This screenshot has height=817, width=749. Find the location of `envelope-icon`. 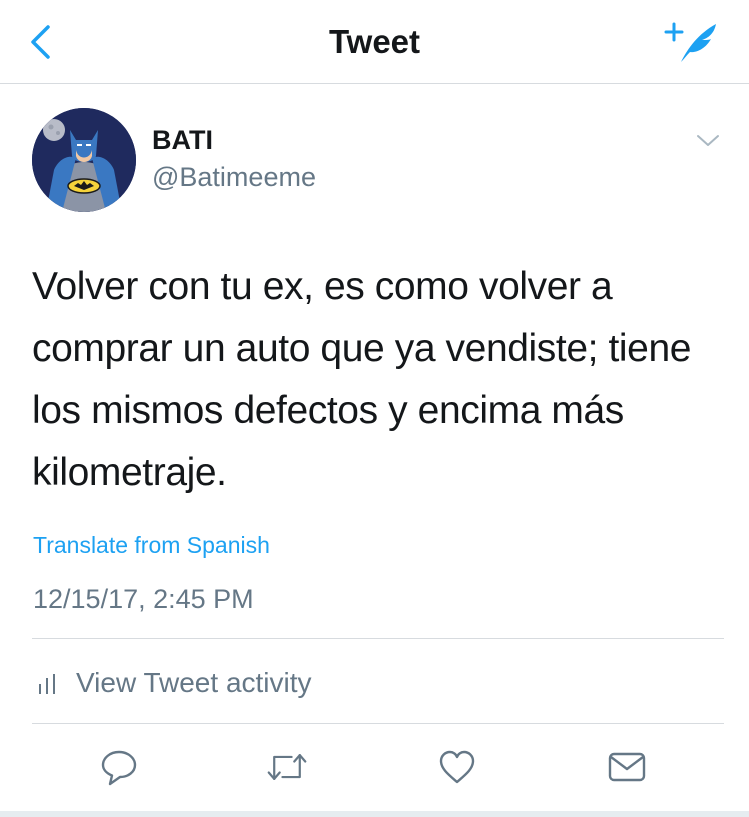

envelope-icon is located at coordinates (627, 767).